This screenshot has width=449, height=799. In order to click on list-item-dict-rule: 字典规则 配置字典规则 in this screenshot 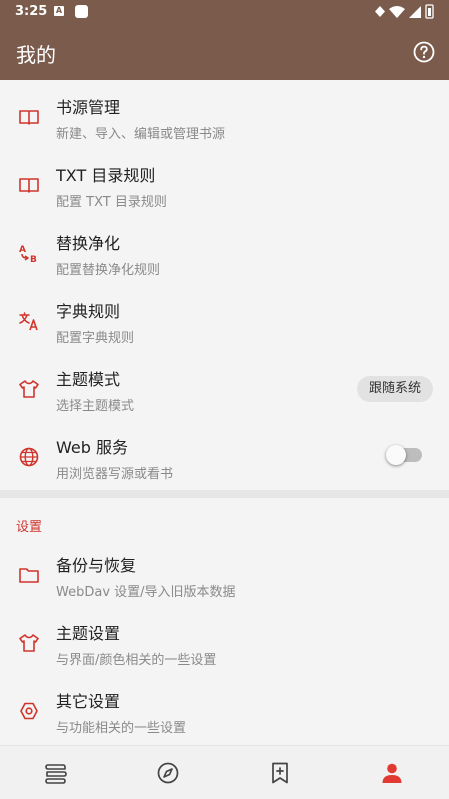, I will do `click(224, 320)`.